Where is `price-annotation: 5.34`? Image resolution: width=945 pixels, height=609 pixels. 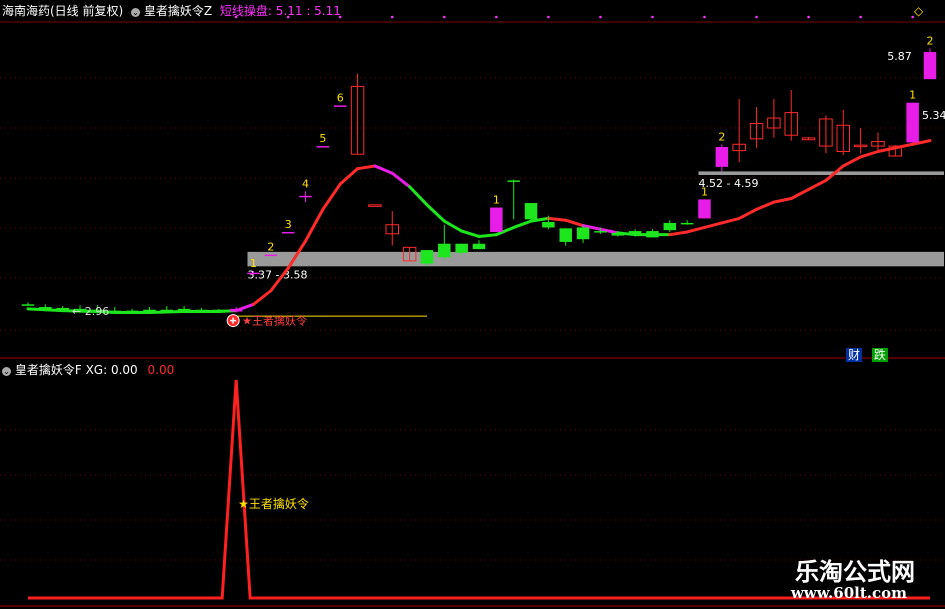
price-annotation: 5.34 is located at coordinates (933, 115).